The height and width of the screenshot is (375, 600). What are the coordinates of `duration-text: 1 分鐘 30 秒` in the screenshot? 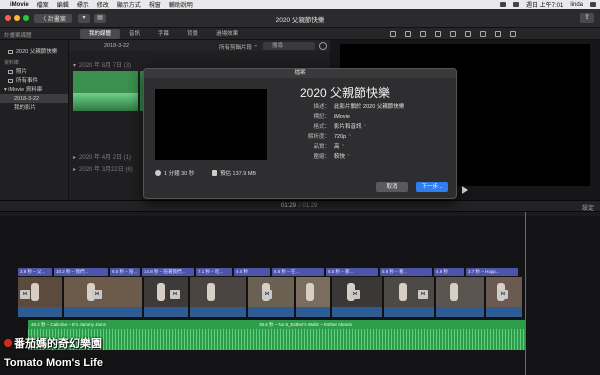 It's located at (179, 174).